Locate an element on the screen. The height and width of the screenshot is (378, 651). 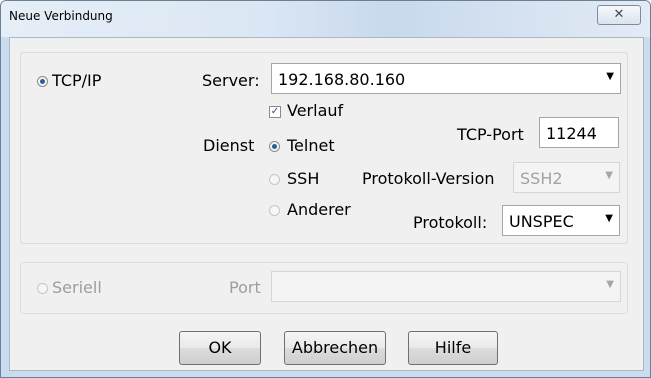
service-other-label: Anderer is located at coordinates (319, 209).